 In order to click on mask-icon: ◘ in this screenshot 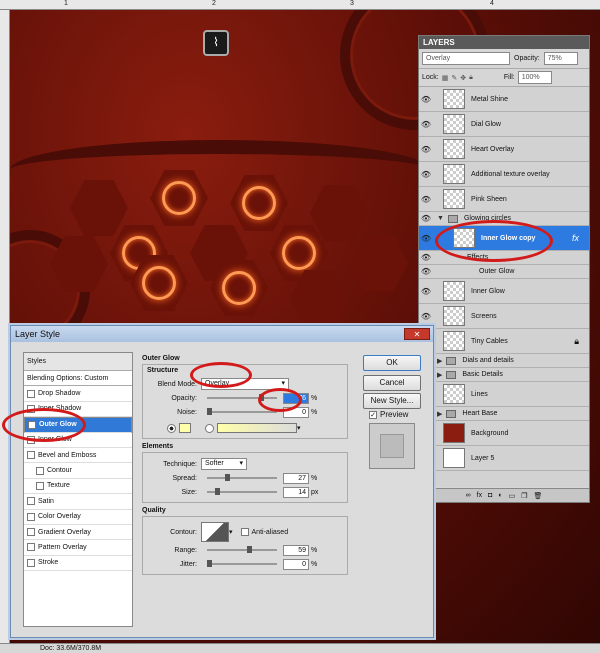, I will do `click(490, 495)`.